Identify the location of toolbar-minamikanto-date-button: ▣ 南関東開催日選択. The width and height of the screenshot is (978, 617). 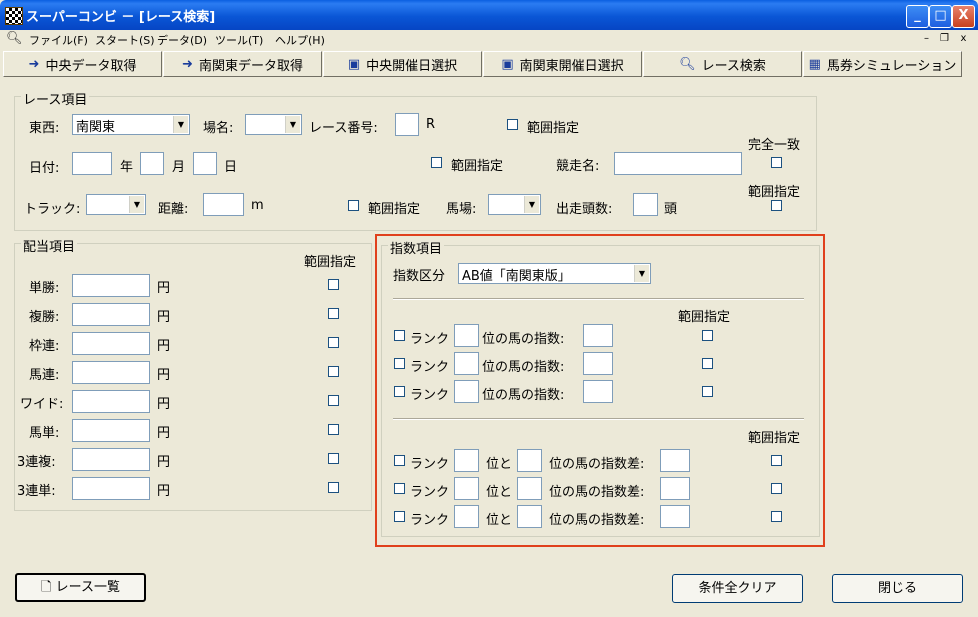
(562, 64).